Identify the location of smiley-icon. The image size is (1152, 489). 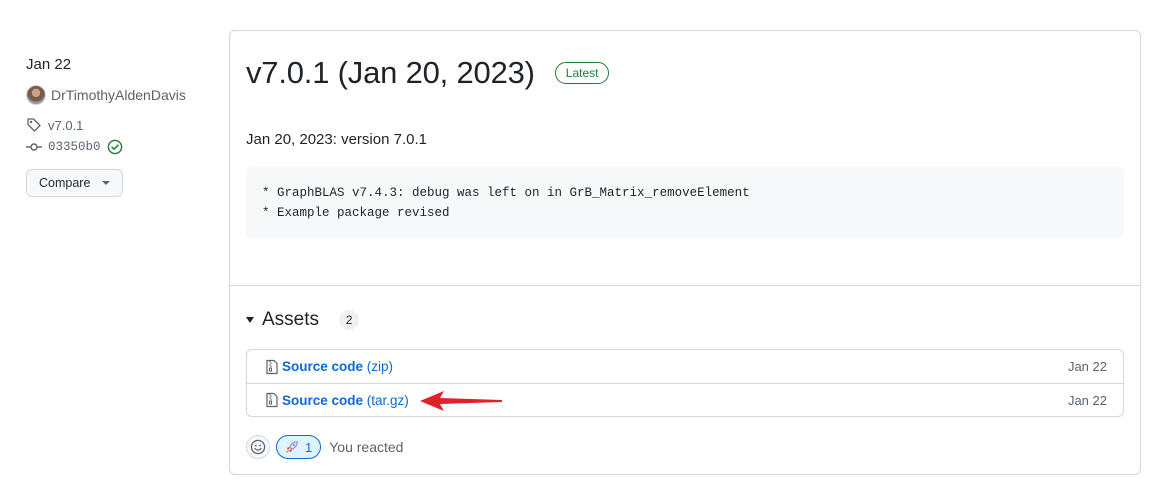
(258, 447).